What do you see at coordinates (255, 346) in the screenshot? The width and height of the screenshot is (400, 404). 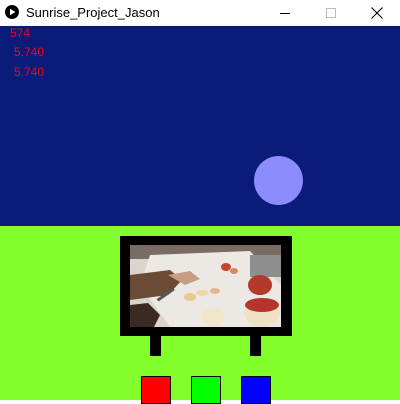 I see `tv-leg-right` at bounding box center [255, 346].